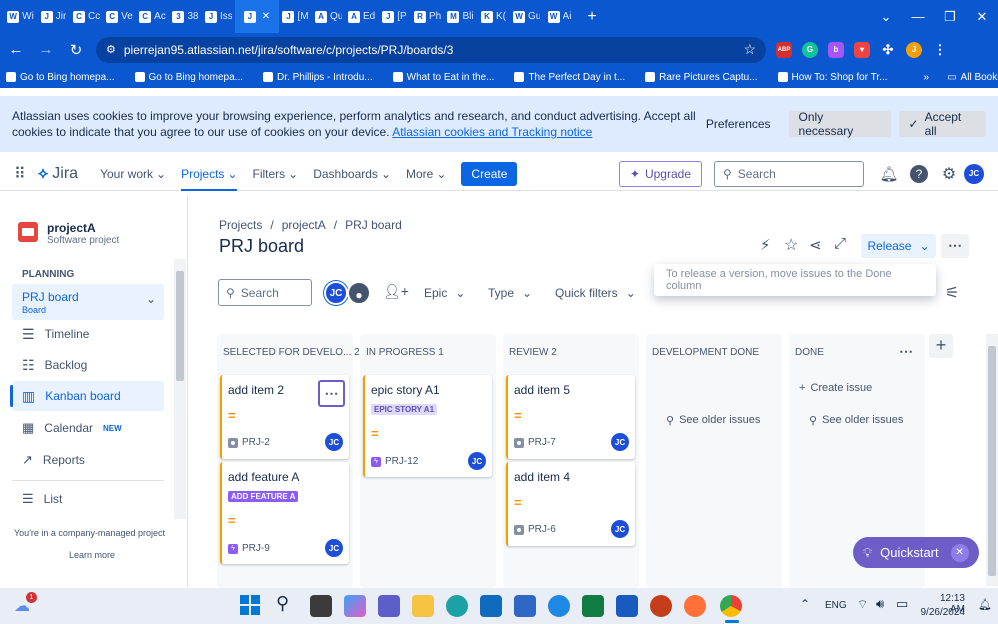 This screenshot has width=998, height=624. What do you see at coordinates (265, 292) in the screenshot?
I see `board-search-input: ⚲ Search` at bounding box center [265, 292].